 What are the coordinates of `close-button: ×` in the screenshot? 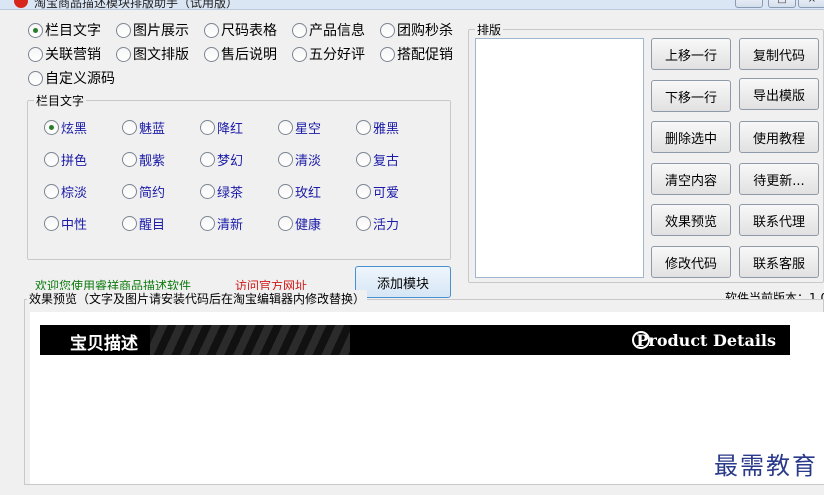 It's located at (811, 4).